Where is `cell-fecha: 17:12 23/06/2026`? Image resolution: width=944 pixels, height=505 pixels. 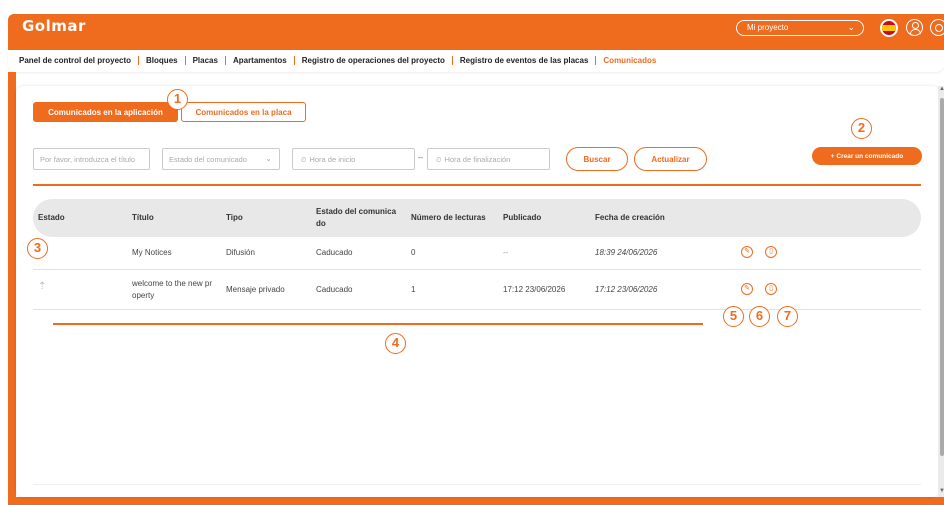
cell-fecha: 17:12 23/06/2026 is located at coordinates (626, 289).